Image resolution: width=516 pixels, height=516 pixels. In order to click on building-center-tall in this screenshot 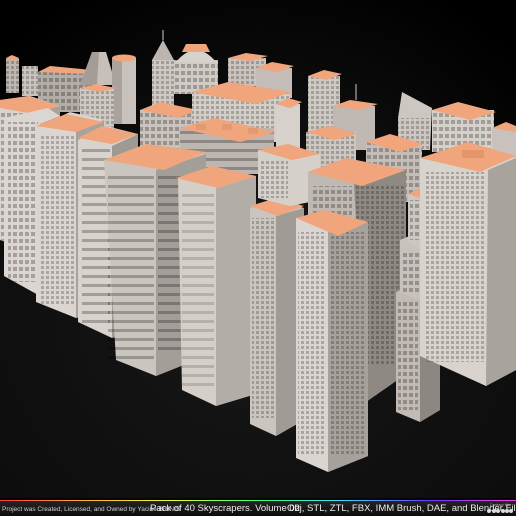, I will do `click(332, 341)`.